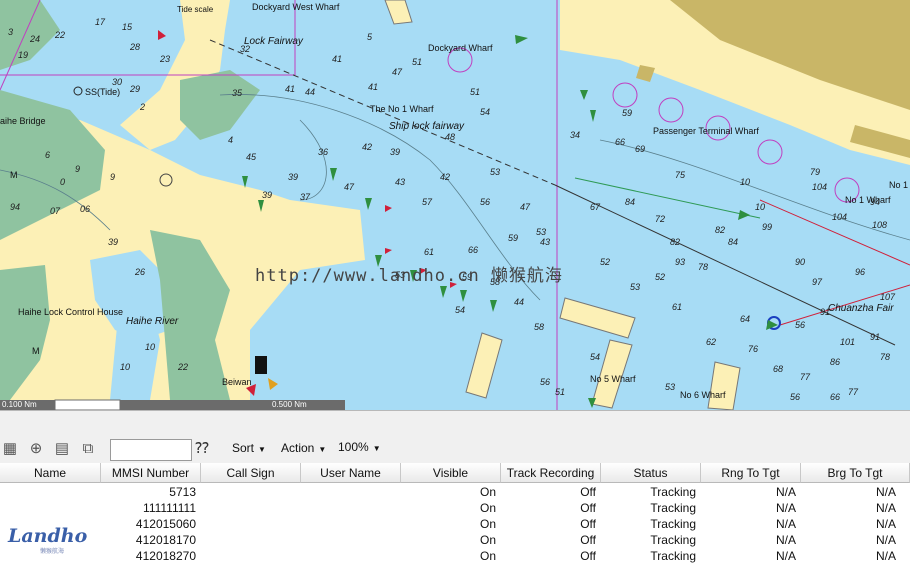 The width and height of the screenshot is (910, 564). What do you see at coordinates (460, 310) in the screenshot?
I see `svg-text: 54` at bounding box center [460, 310].